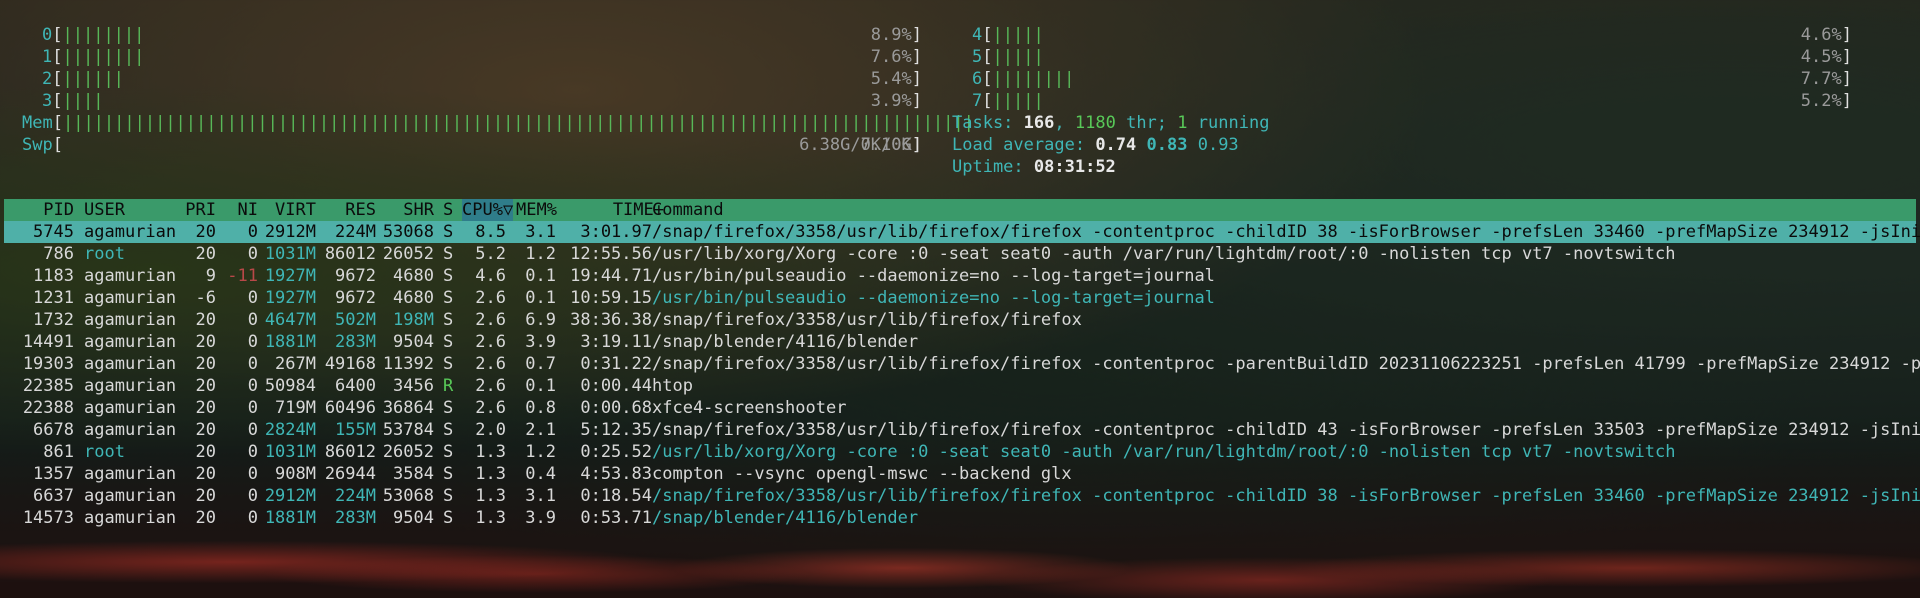 Image resolution: width=1920 pixels, height=598 pixels. What do you see at coordinates (290, 386) in the screenshot?
I see `cell-virt: 50984` at bounding box center [290, 386].